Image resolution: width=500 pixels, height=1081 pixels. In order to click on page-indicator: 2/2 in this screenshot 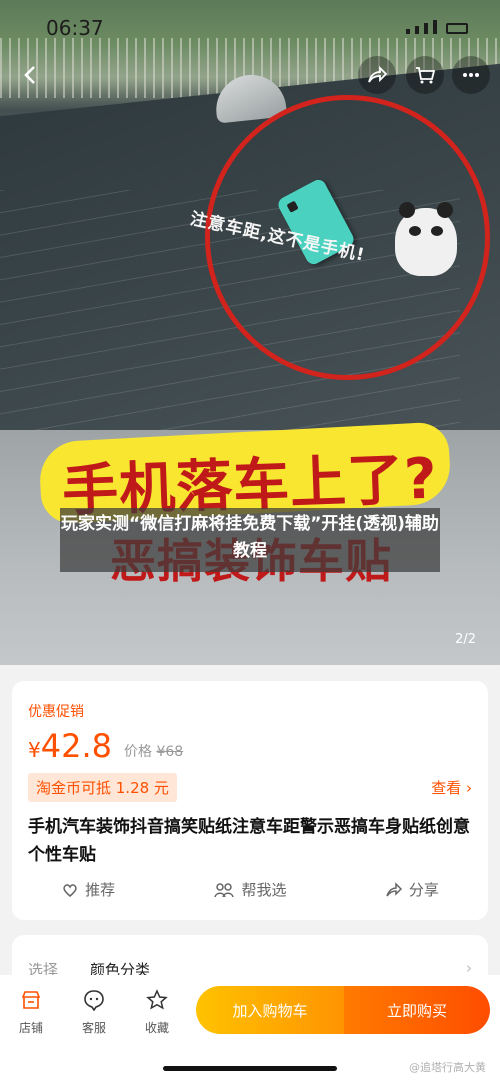, I will do `click(465, 639)`.